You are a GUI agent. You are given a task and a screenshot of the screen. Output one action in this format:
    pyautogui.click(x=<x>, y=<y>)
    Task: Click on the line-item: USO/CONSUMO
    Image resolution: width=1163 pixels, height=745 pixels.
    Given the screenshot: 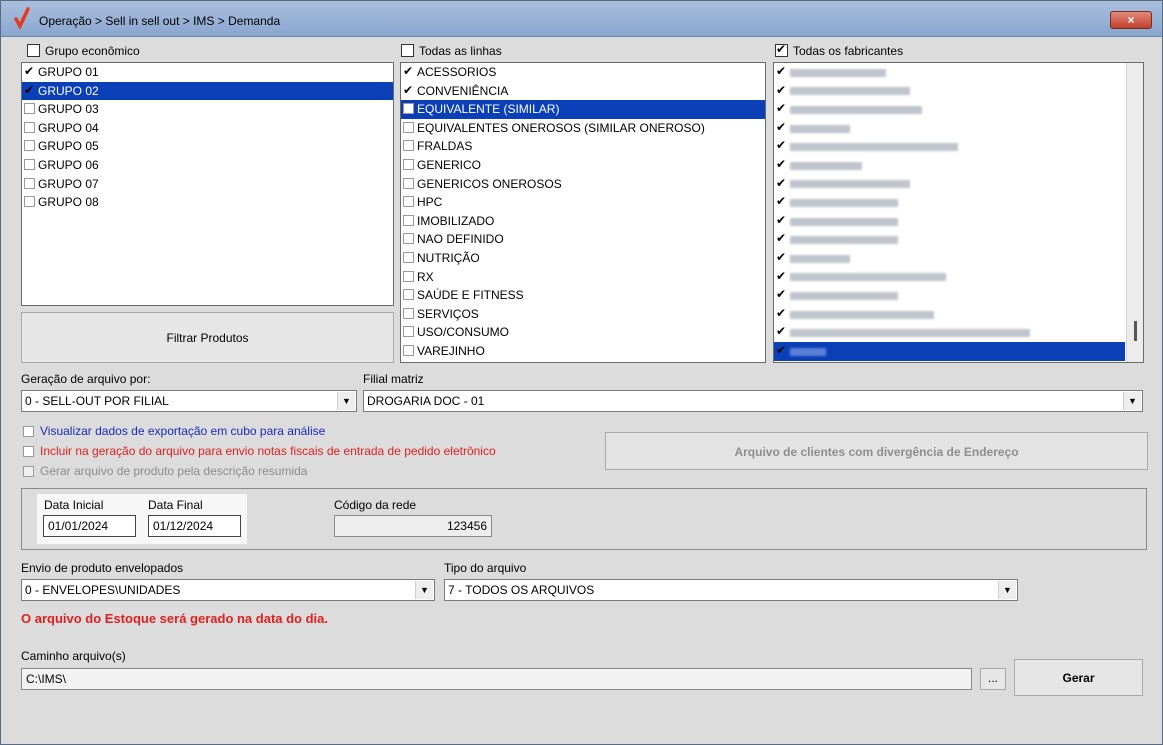 What is the action you would take?
    pyautogui.click(x=583, y=332)
    